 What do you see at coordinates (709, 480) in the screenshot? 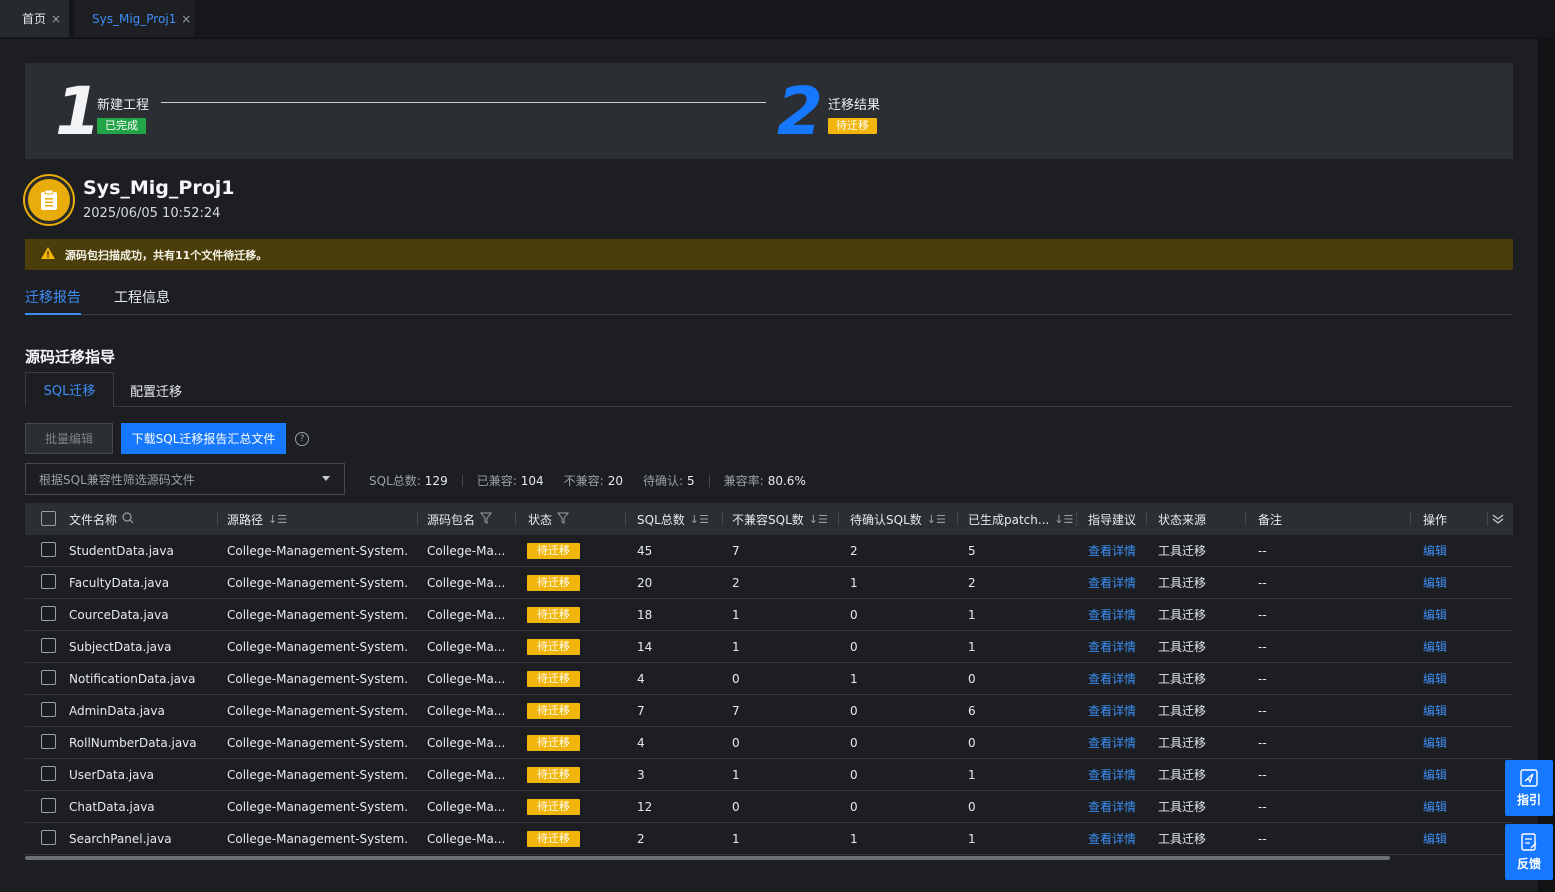
I see `divider` at bounding box center [709, 480].